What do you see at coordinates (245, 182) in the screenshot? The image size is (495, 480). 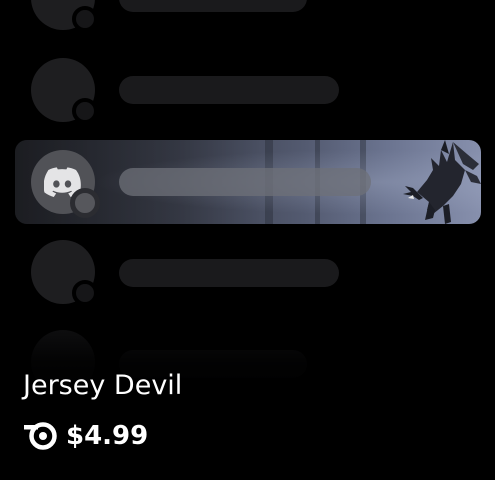 I see `username-bar` at bounding box center [245, 182].